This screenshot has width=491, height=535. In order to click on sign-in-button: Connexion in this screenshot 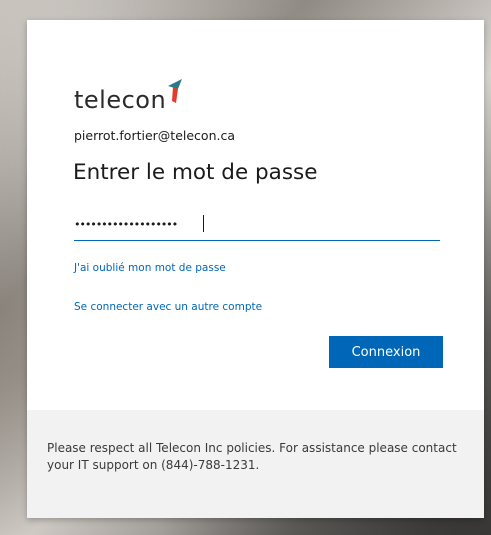, I will do `click(386, 352)`.